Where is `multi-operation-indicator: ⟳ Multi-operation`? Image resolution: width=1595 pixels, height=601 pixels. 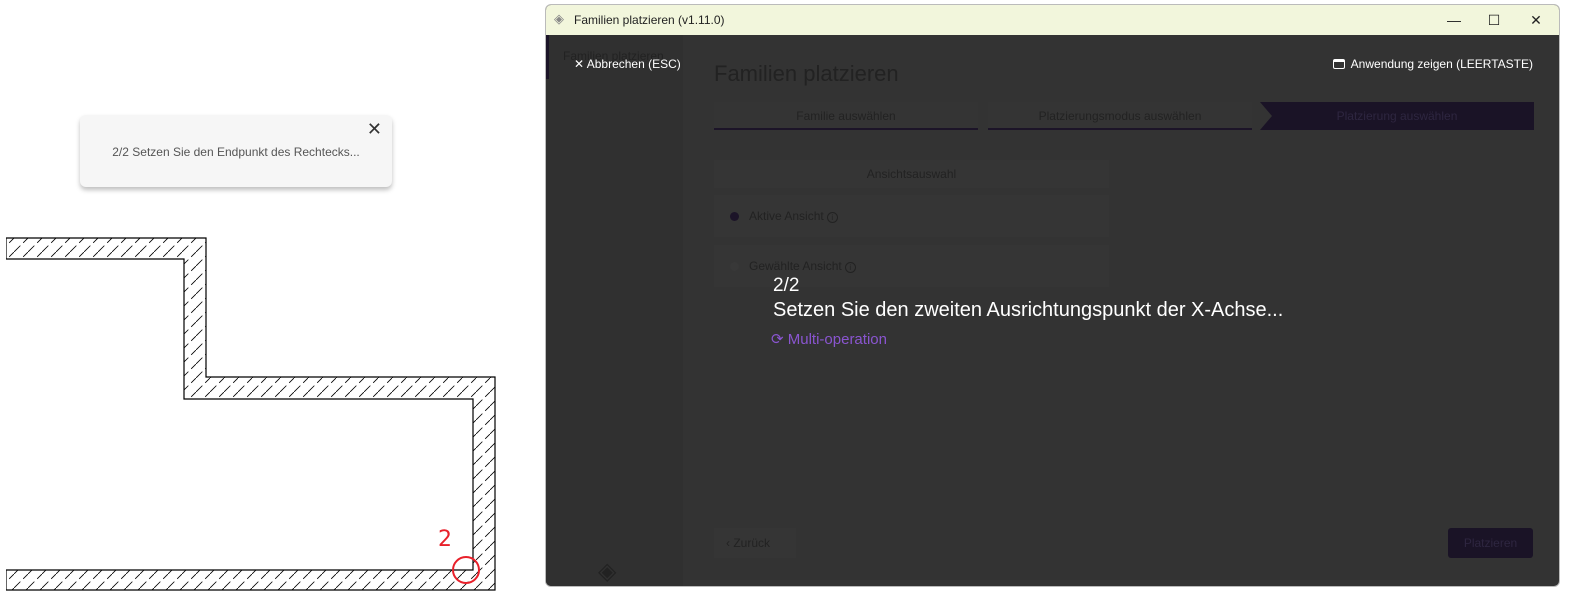
multi-operation-indicator: ⟳ Multi-operation is located at coordinates (829, 339).